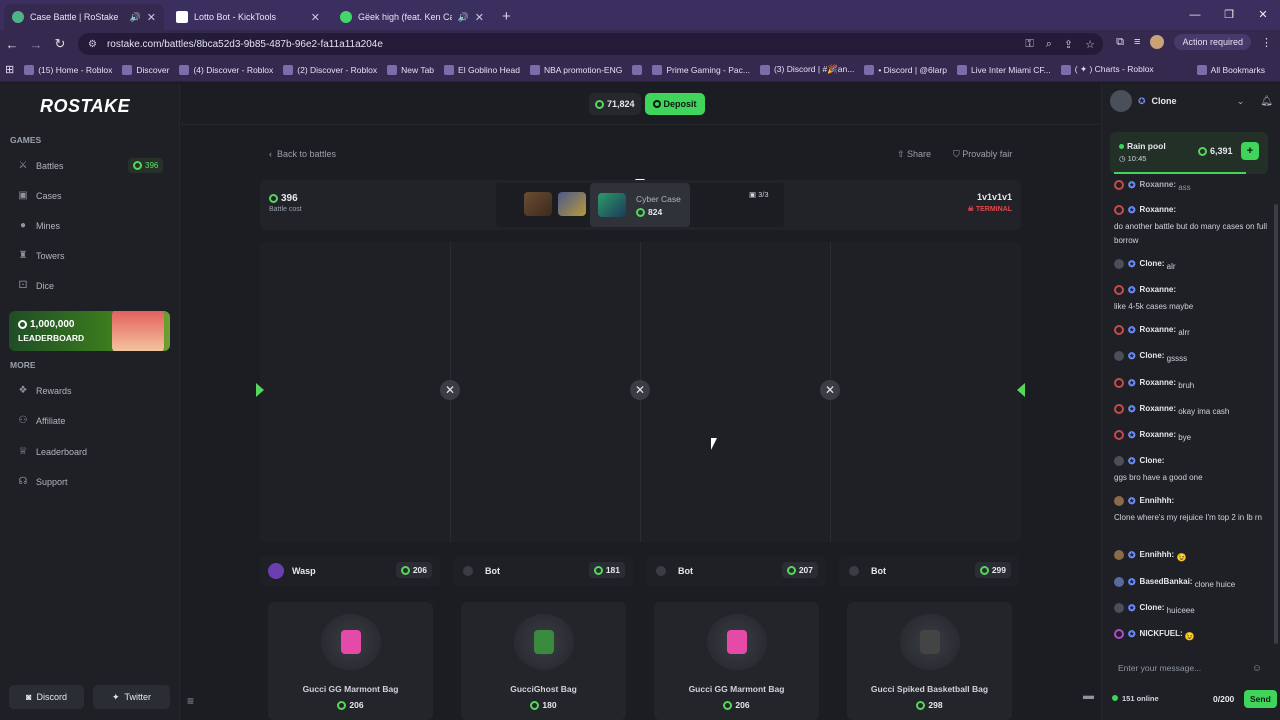 Image resolution: width=1280 pixels, height=720 pixels. I want to click on sidebar-item-towers: ♜ Towers, so click(41, 255).